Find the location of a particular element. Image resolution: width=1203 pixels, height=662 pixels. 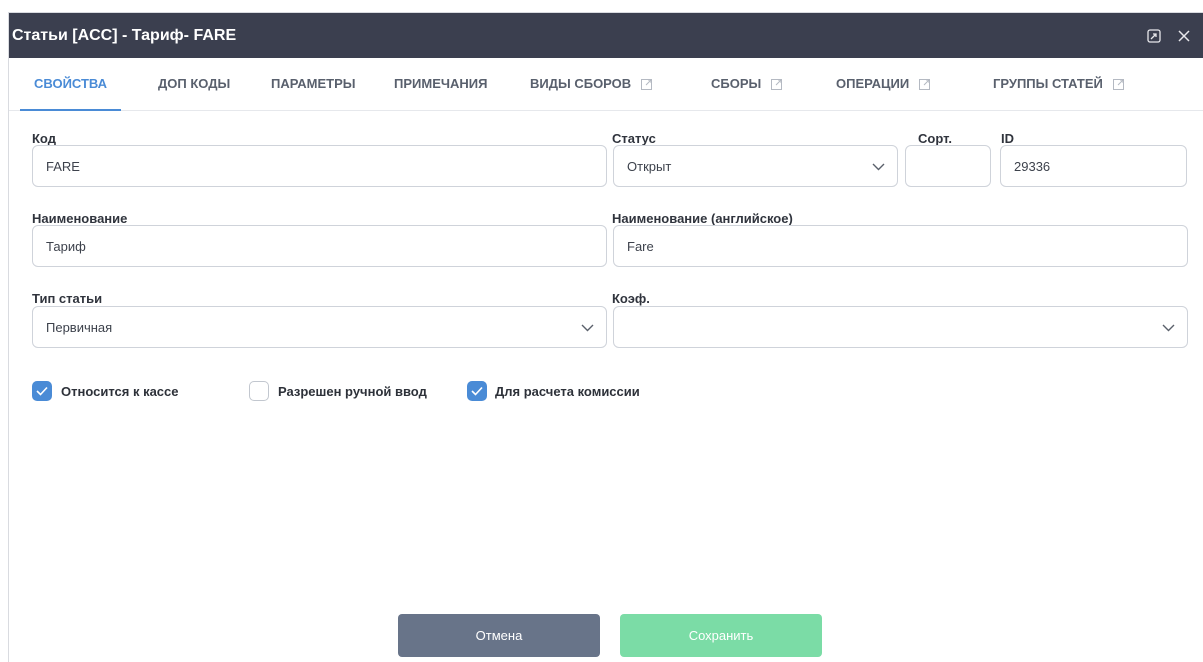

tab-fee-types: ВИДЫ СБОРОВ is located at coordinates (591, 84).